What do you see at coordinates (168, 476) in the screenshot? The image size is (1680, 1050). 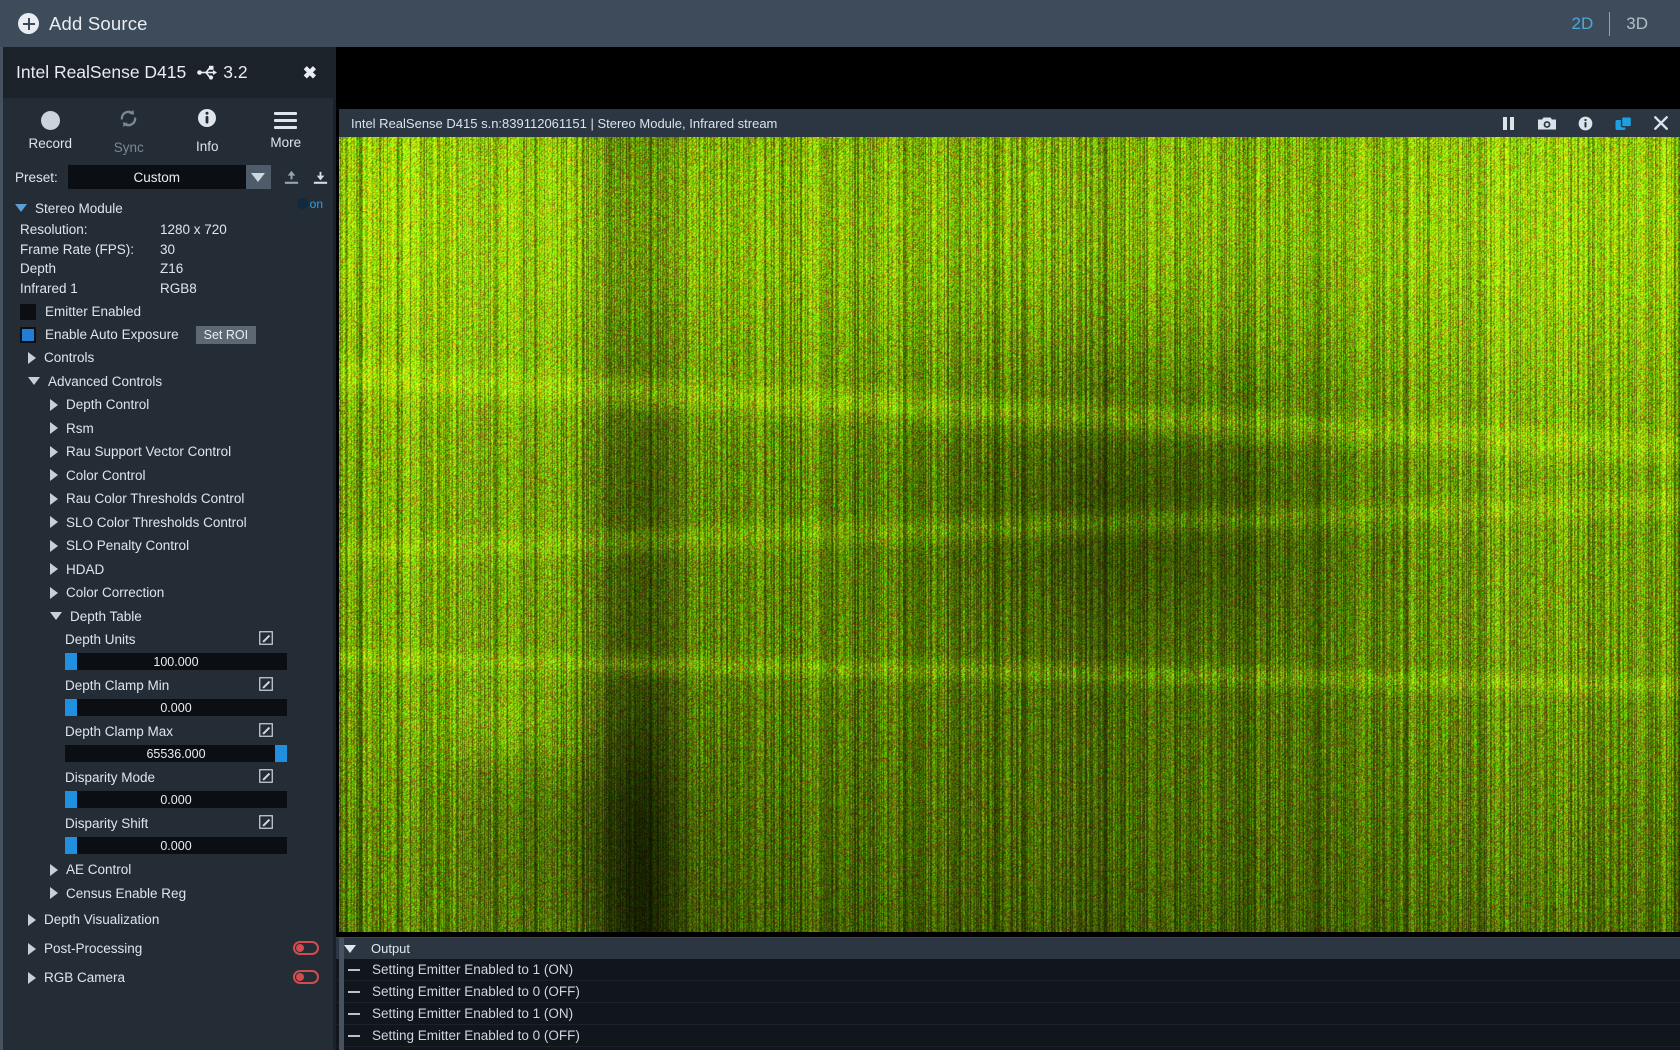 I see `tree-node-color-control: Color Control` at bounding box center [168, 476].